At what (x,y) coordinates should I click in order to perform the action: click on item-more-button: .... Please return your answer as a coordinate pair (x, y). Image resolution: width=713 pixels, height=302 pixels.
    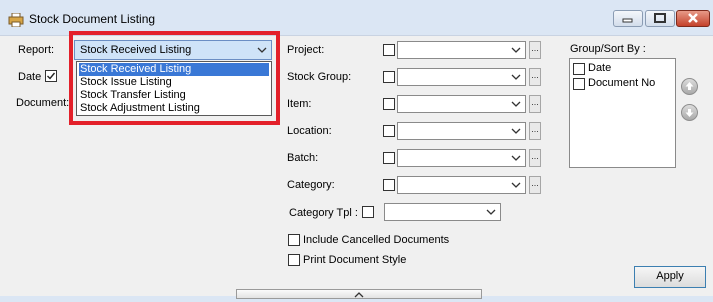
    Looking at the image, I should click on (535, 104).